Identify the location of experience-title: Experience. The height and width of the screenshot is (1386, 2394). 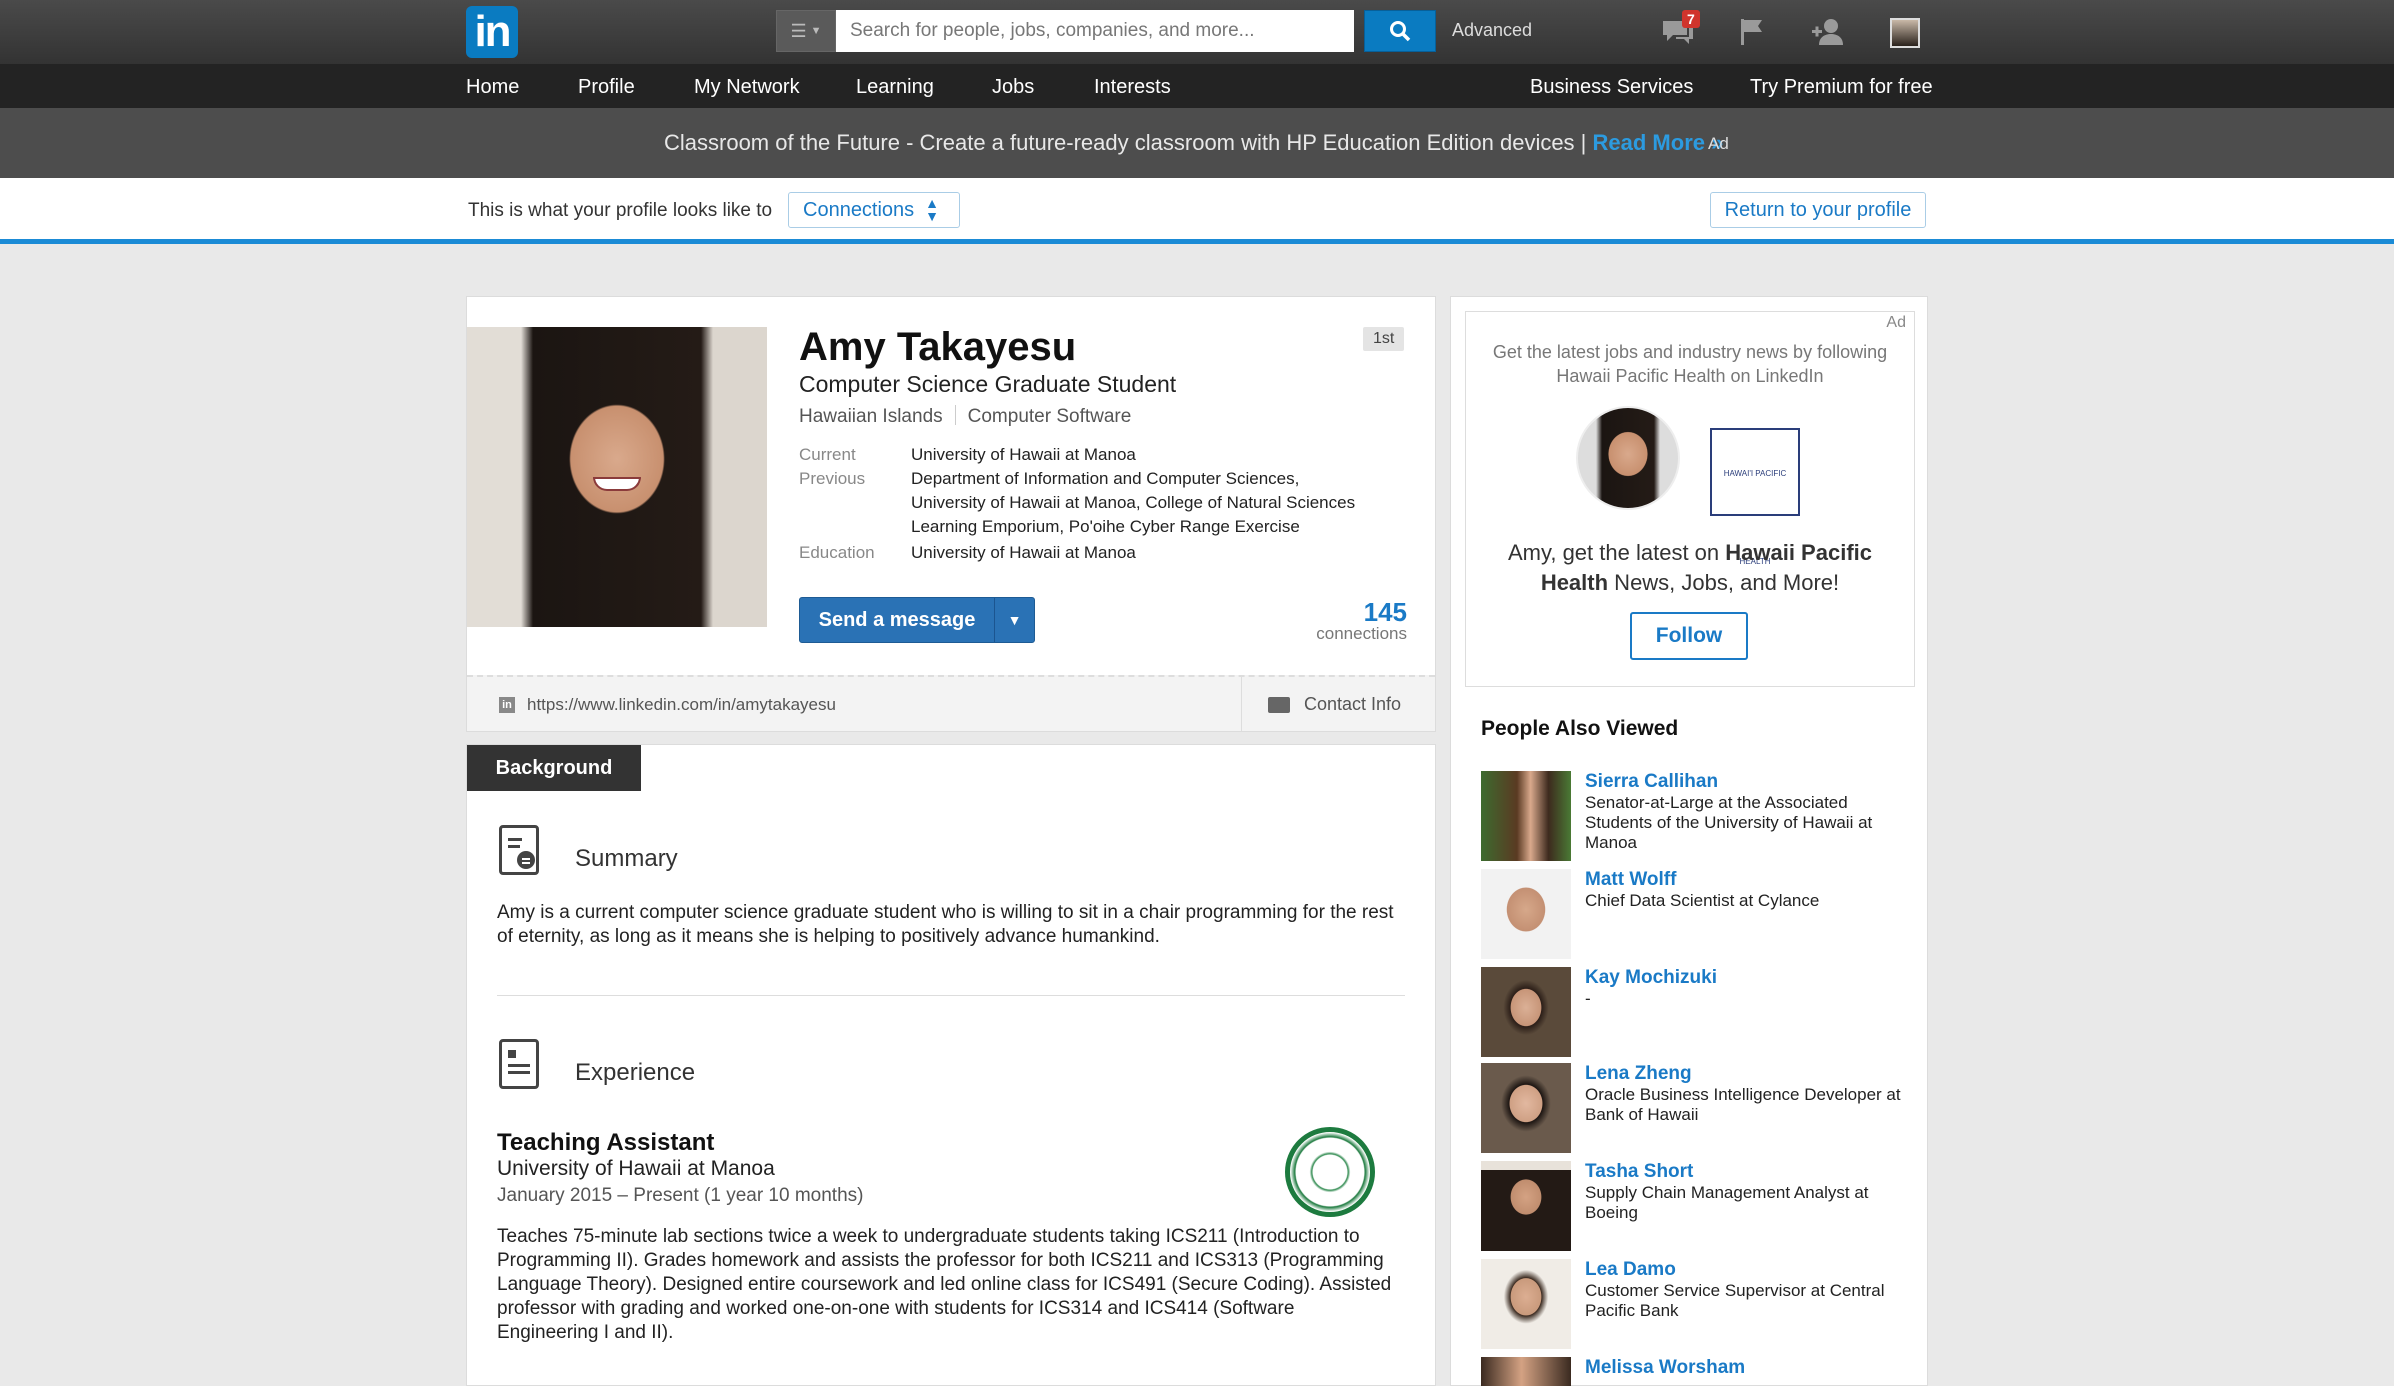
(635, 1072).